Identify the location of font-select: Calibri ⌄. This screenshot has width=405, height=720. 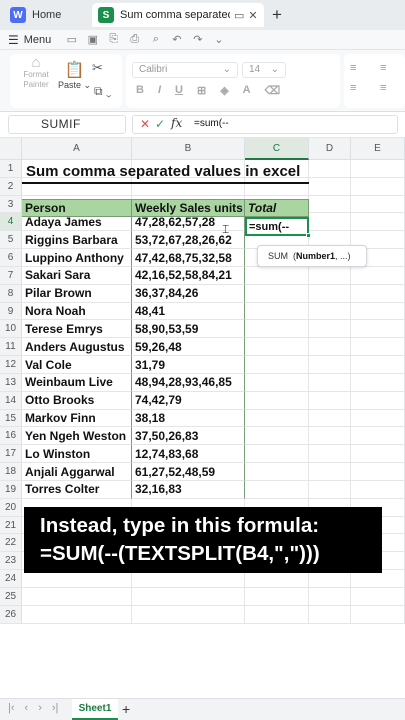
(185, 70).